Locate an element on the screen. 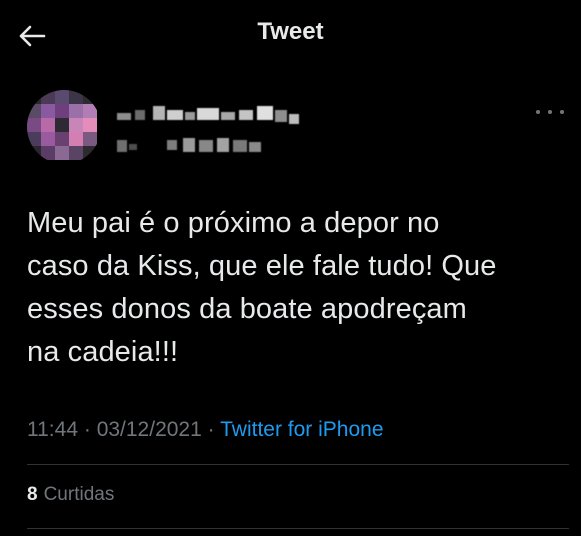 The height and width of the screenshot is (536, 581). tweet-time: 11:44 is located at coordinates (52, 429).